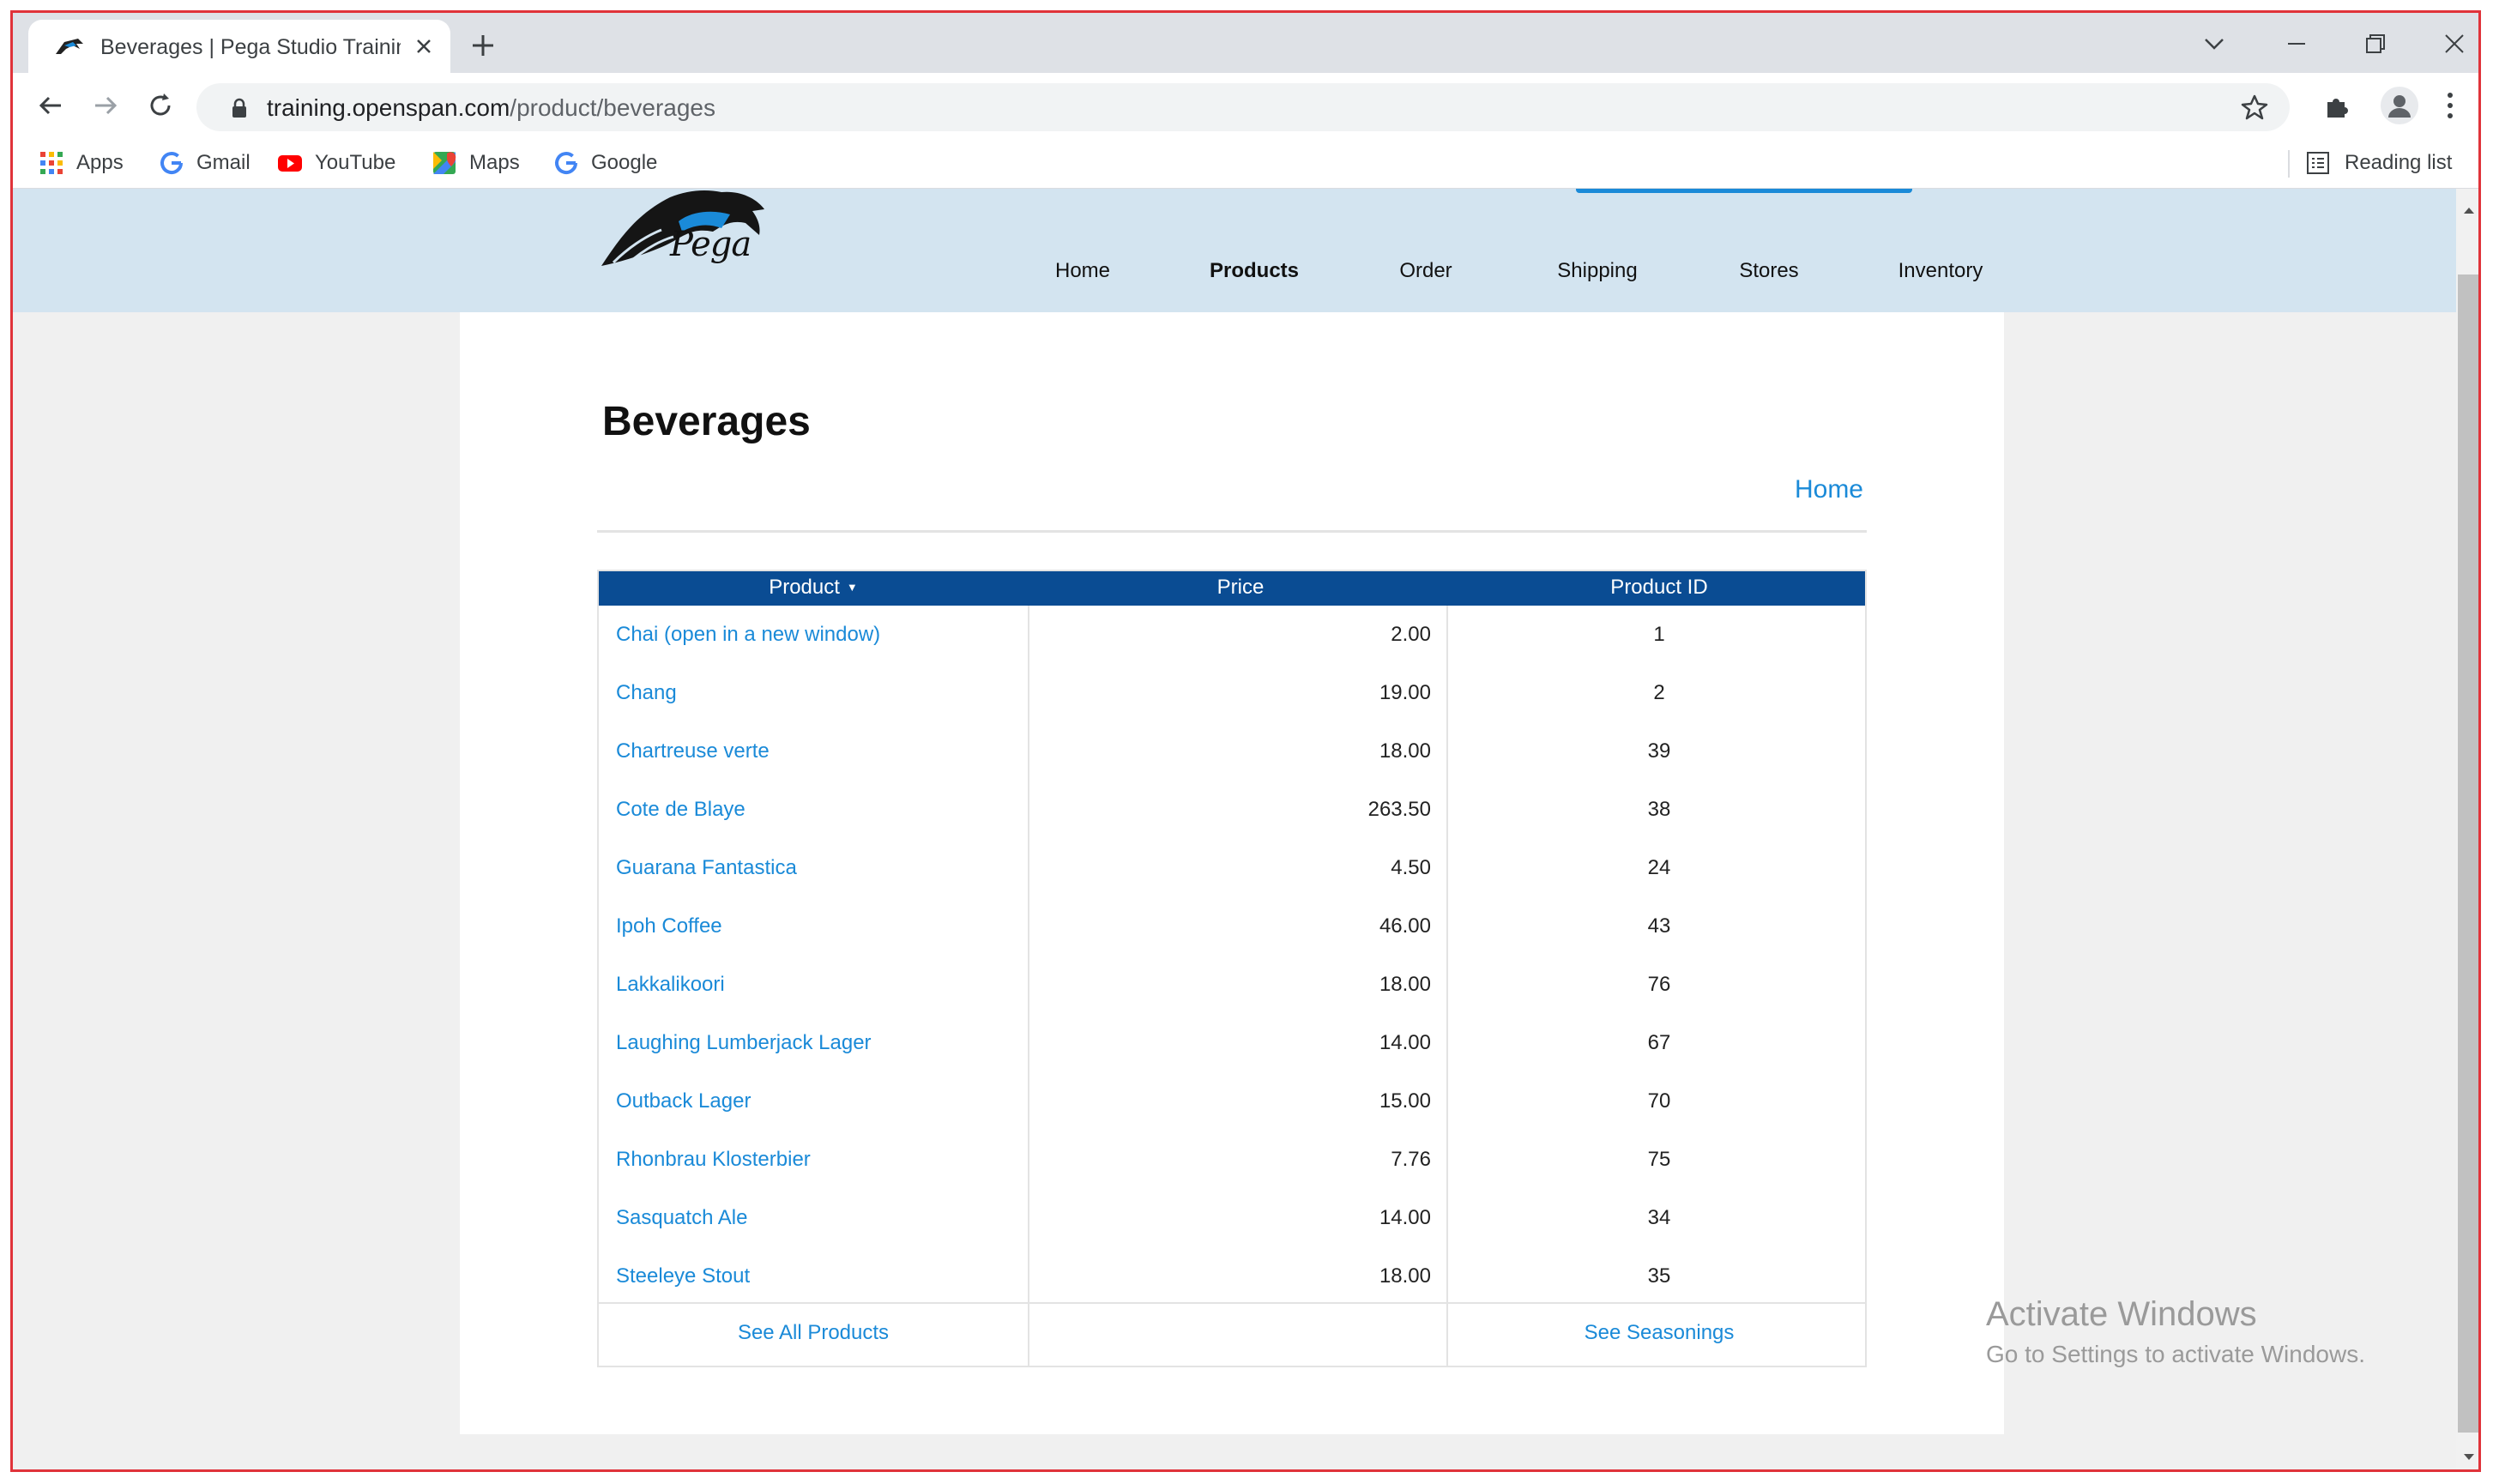  What do you see at coordinates (2296, 43) in the screenshot?
I see `minimize-icon` at bounding box center [2296, 43].